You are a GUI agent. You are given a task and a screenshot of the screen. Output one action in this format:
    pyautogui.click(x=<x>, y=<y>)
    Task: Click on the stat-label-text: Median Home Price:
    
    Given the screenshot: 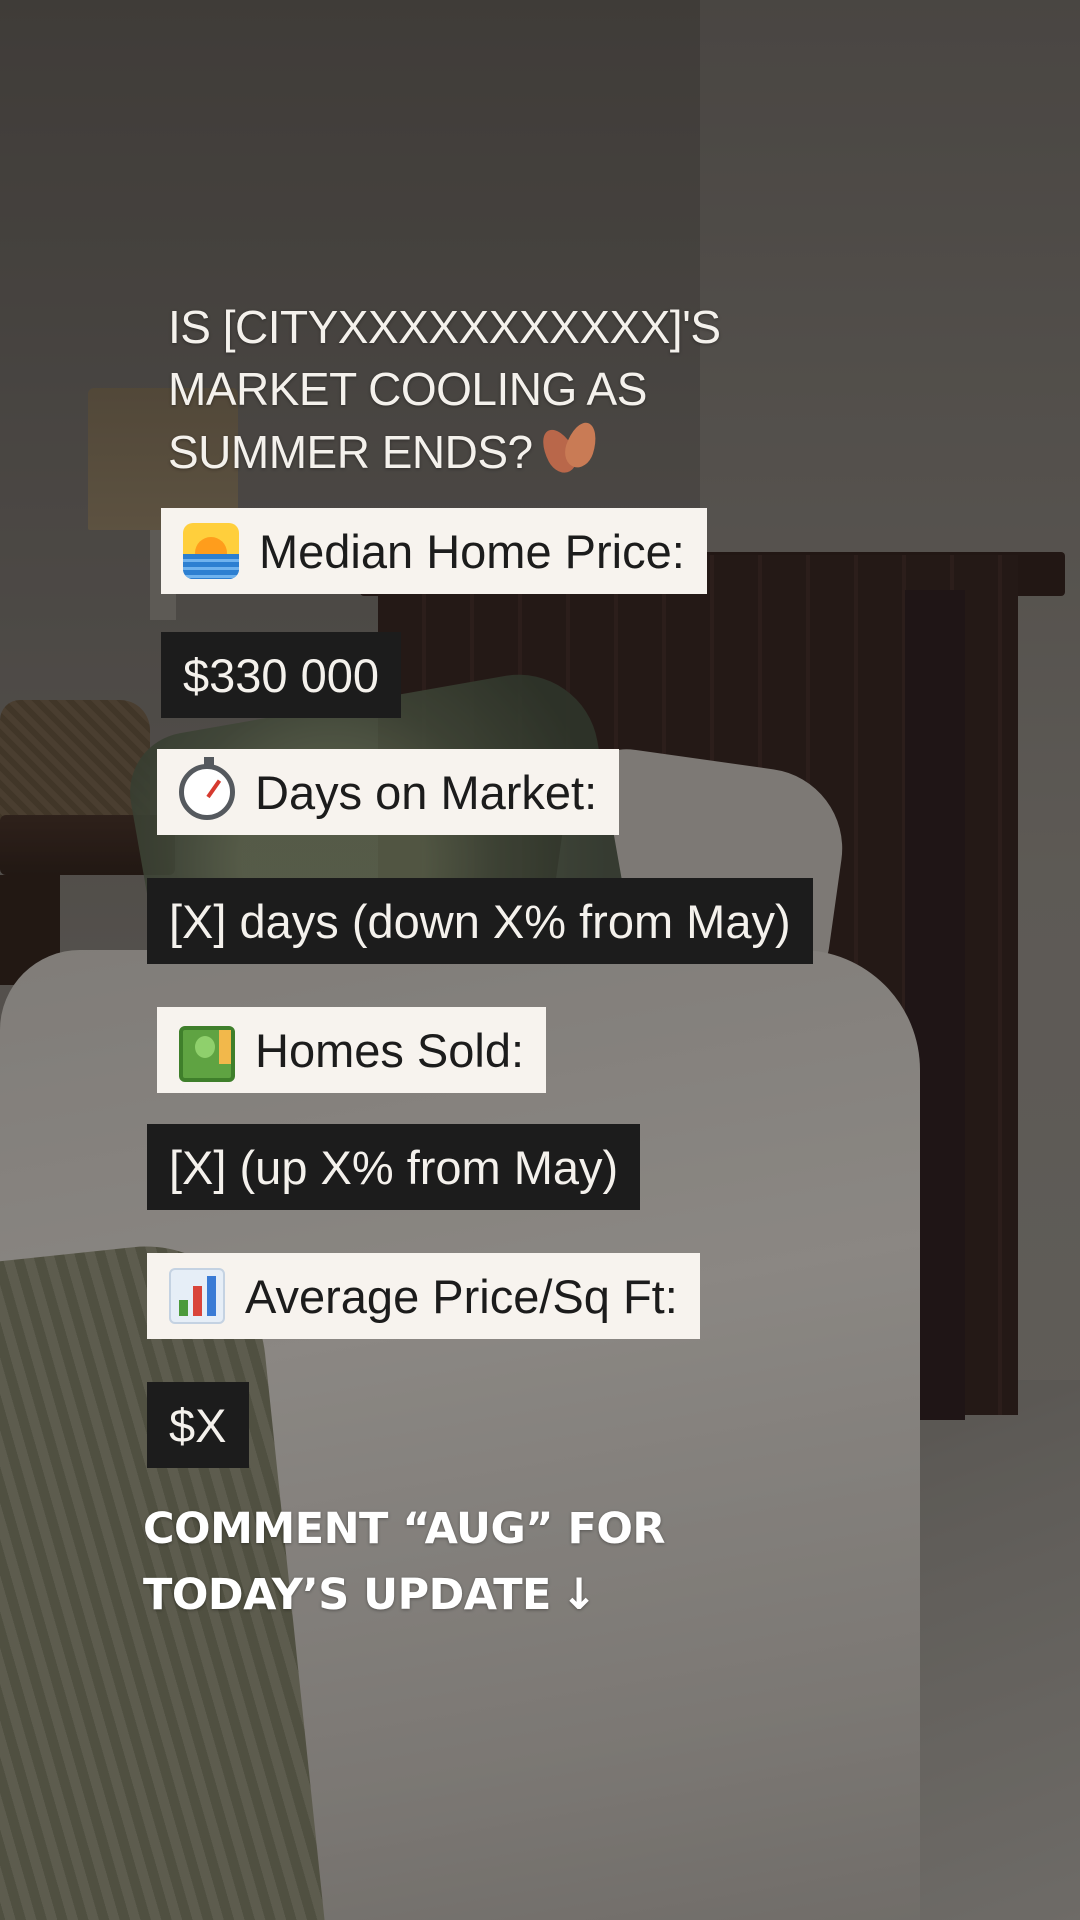 What is the action you would take?
    pyautogui.click(x=472, y=551)
    